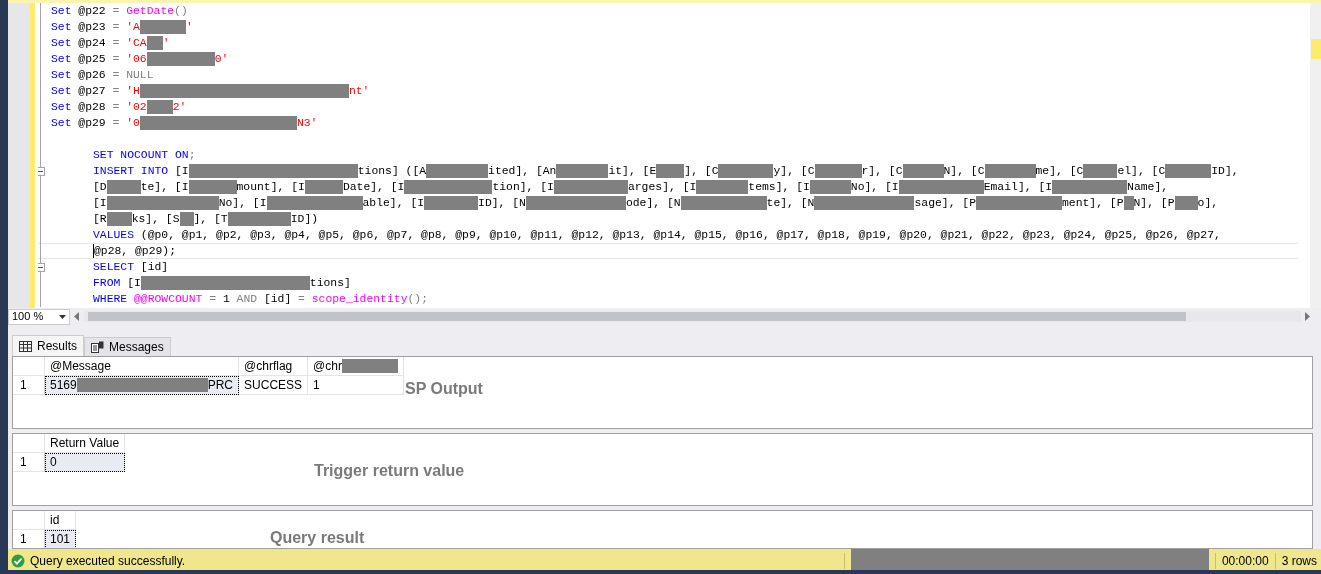 The width and height of the screenshot is (1321, 574). Describe the element at coordinates (1315, 155) in the screenshot. I see `vertical-scrollbar` at that location.